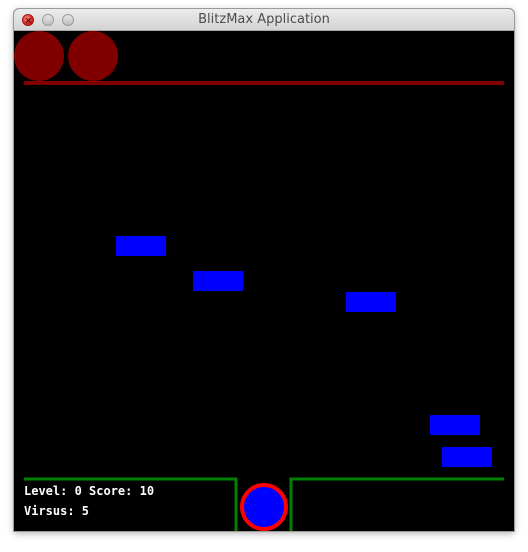 Image resolution: width=528 pixels, height=552 pixels. What do you see at coordinates (56, 511) in the screenshot?
I see `virus-count-text: Virsus: 5` at bounding box center [56, 511].